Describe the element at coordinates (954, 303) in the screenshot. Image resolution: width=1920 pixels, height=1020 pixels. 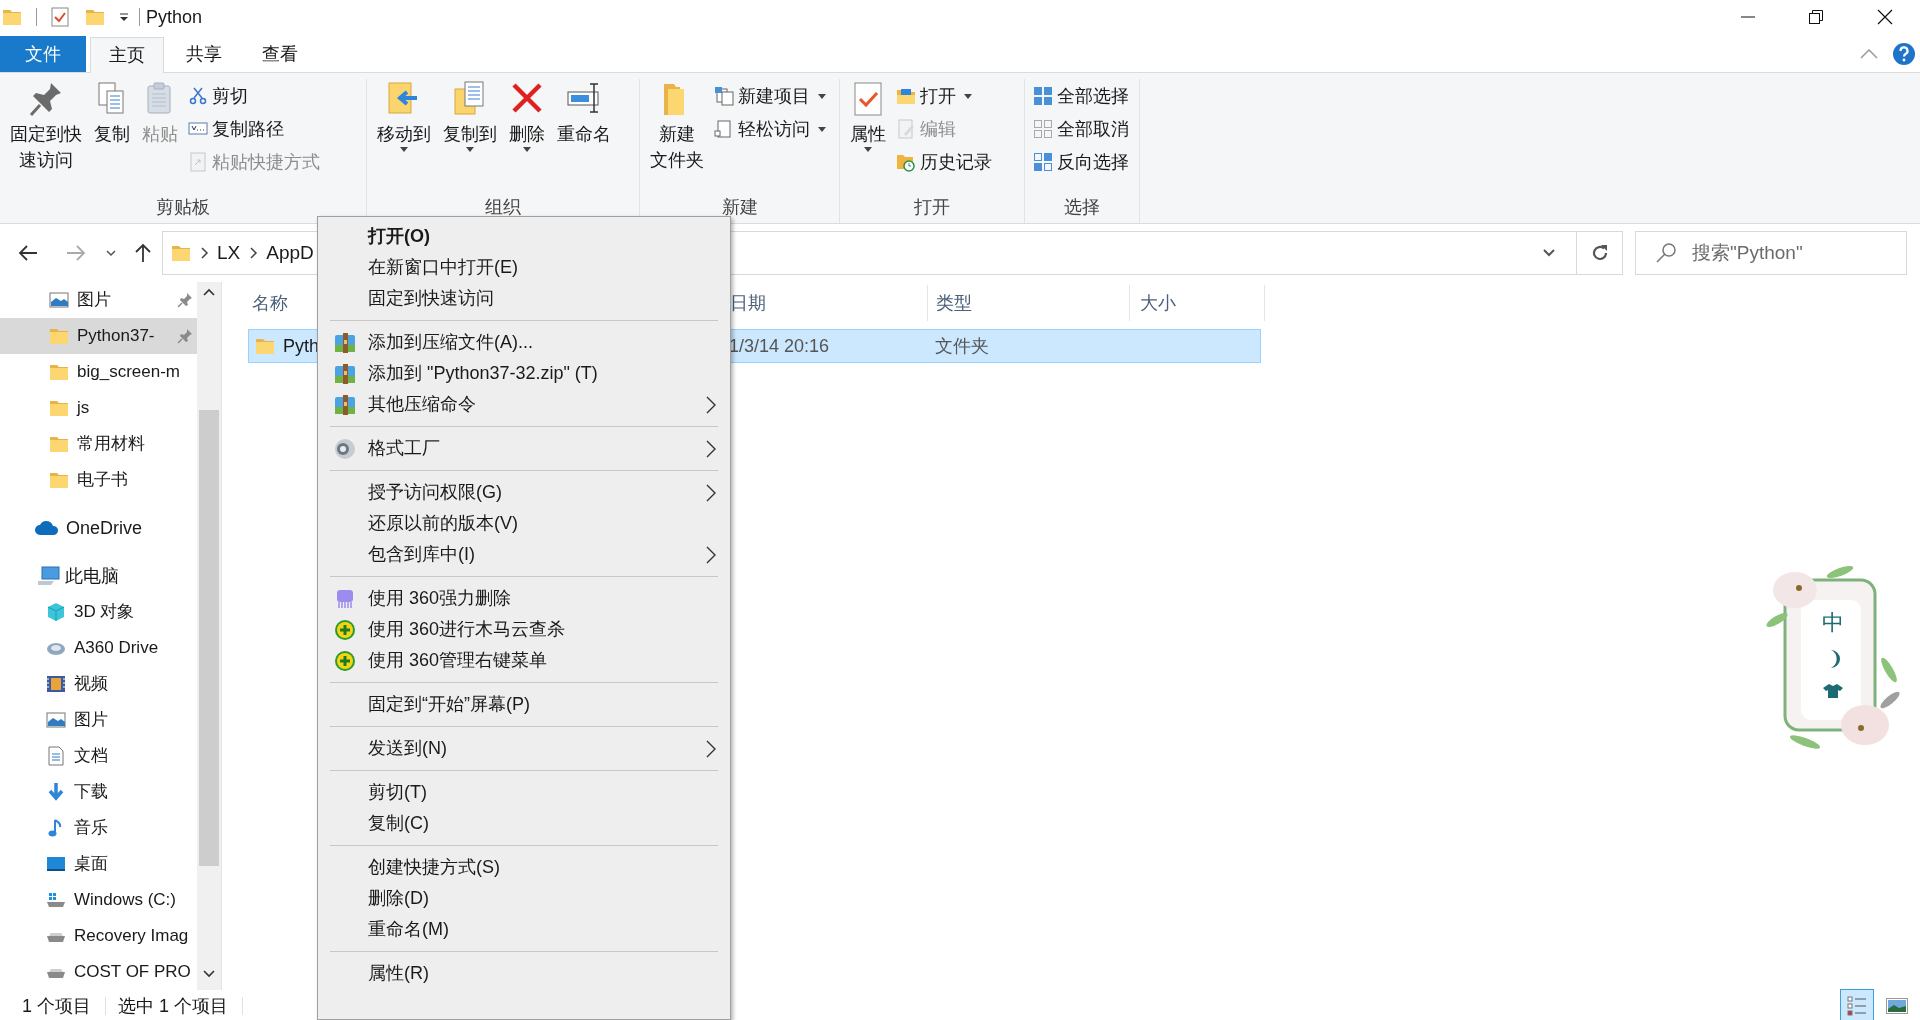
I see `column-header: 类型` at that location.